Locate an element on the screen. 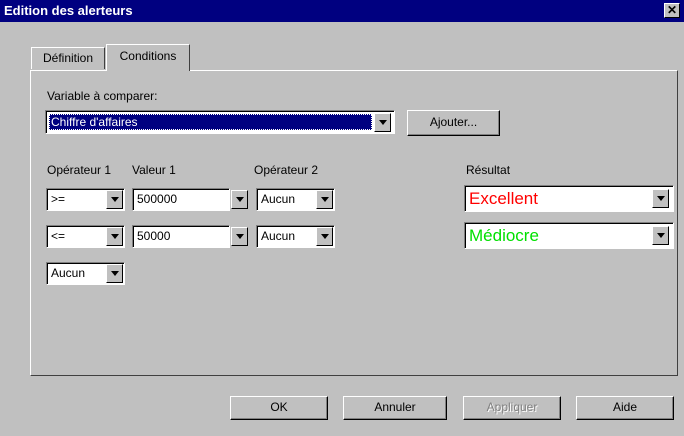  ok-button: OK is located at coordinates (279, 408).